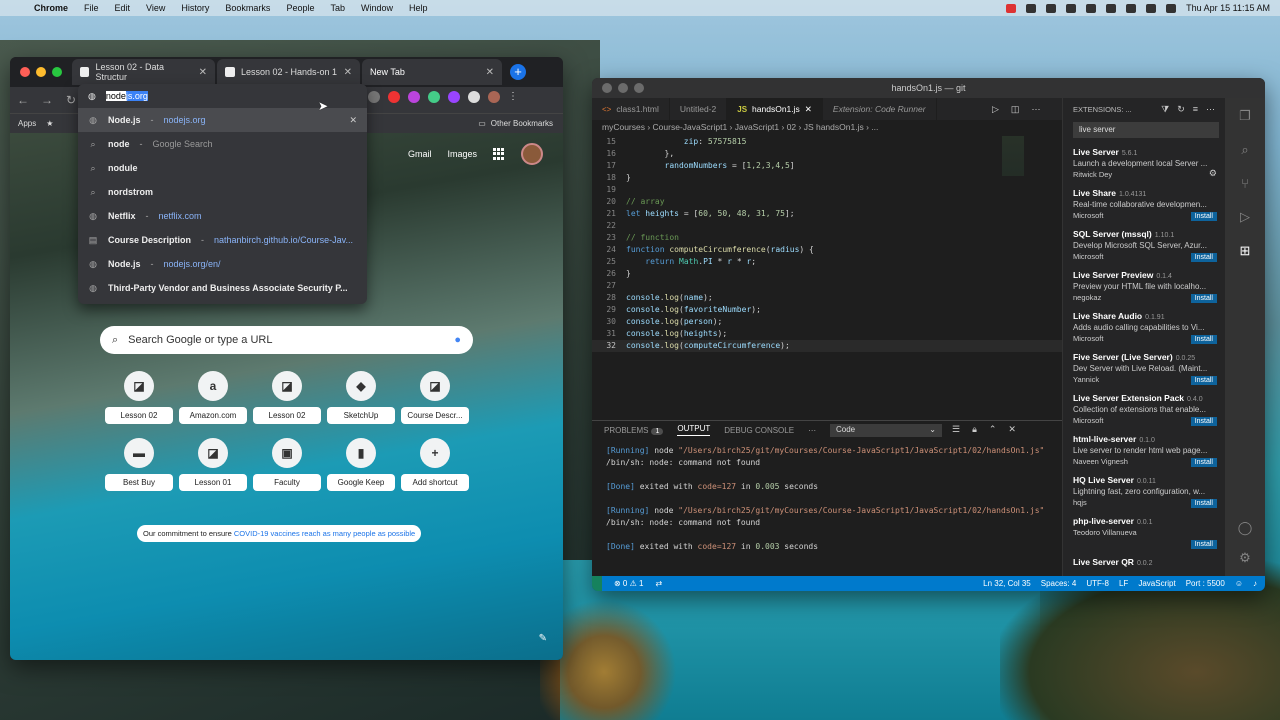 The width and height of the screenshot is (1280, 720). I want to click on code-line: 22, so click(827, 226).